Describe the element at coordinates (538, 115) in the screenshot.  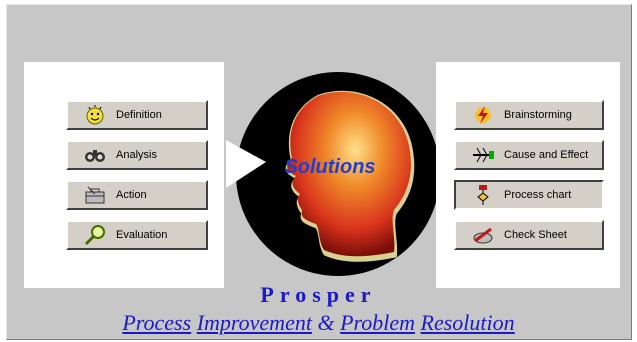
I see `brainstorming-label: Brainstorming` at that location.